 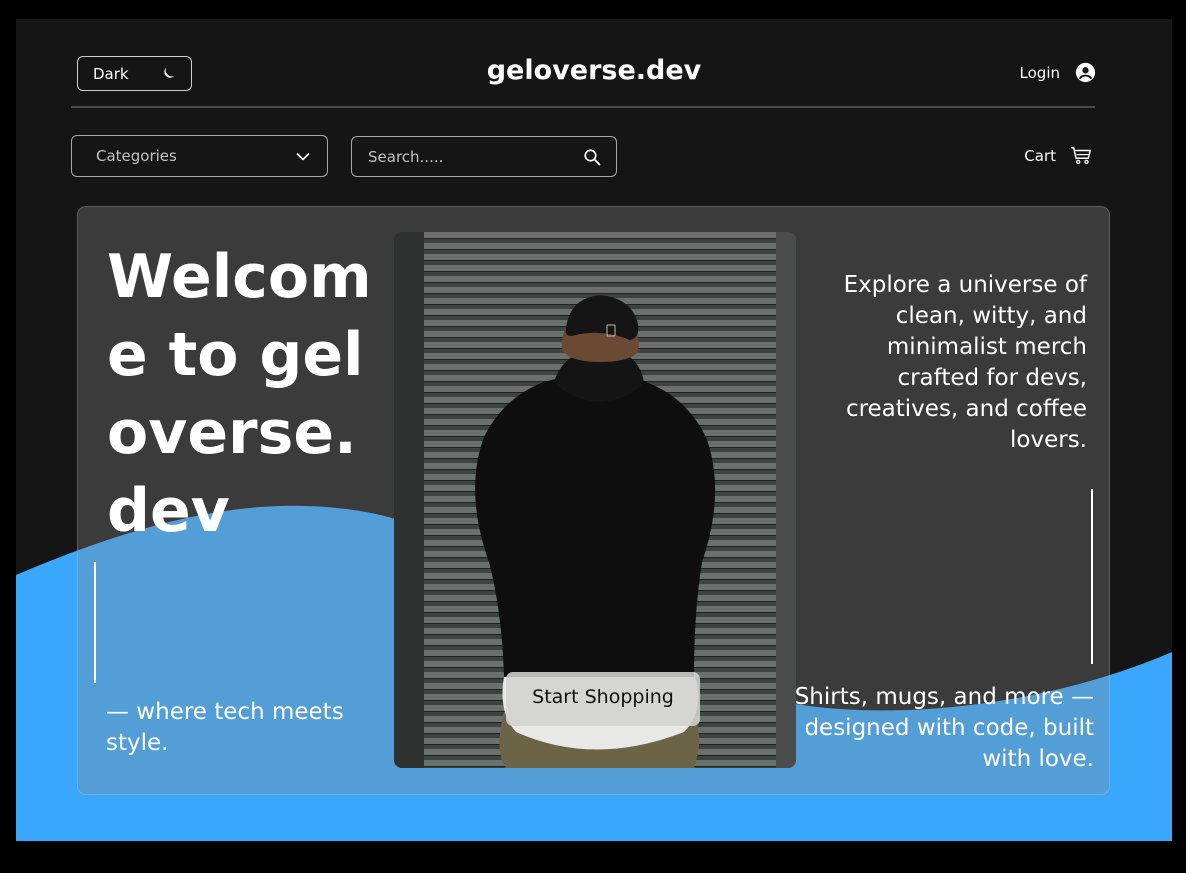 What do you see at coordinates (468, 156) in the screenshot?
I see `search-input` at bounding box center [468, 156].